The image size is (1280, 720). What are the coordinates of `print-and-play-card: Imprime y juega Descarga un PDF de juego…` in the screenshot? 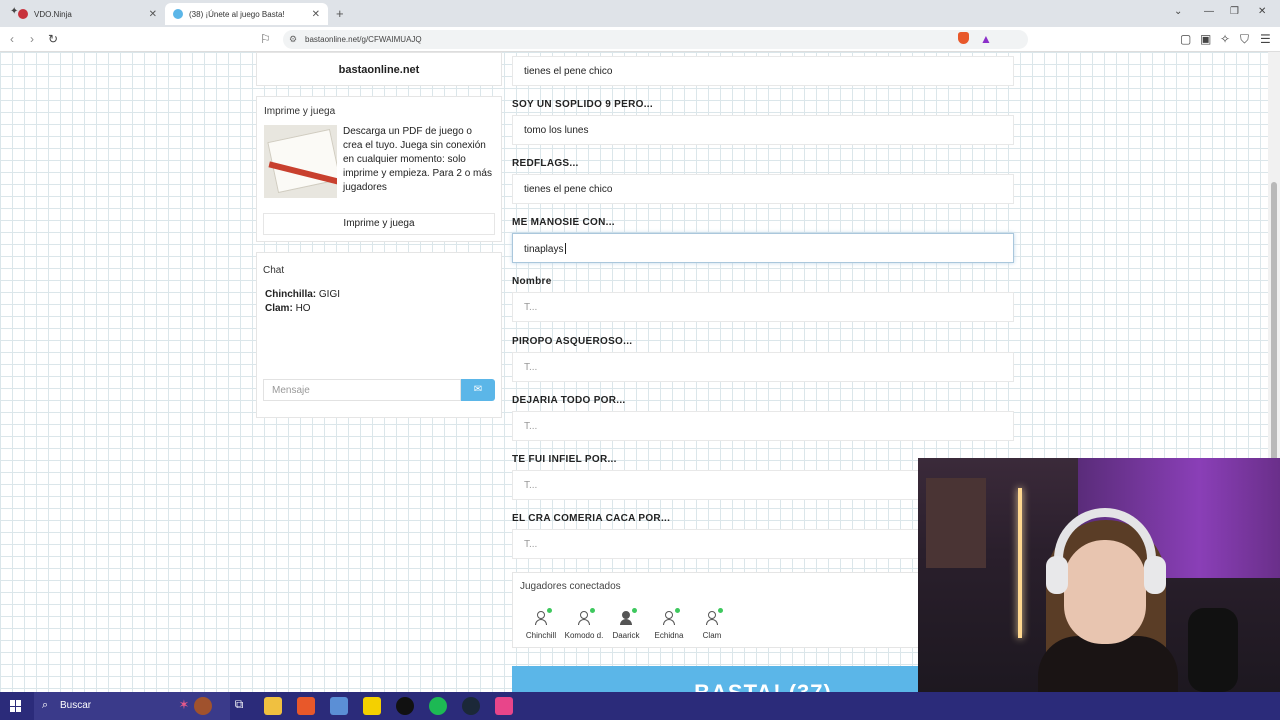 It's located at (379, 169).